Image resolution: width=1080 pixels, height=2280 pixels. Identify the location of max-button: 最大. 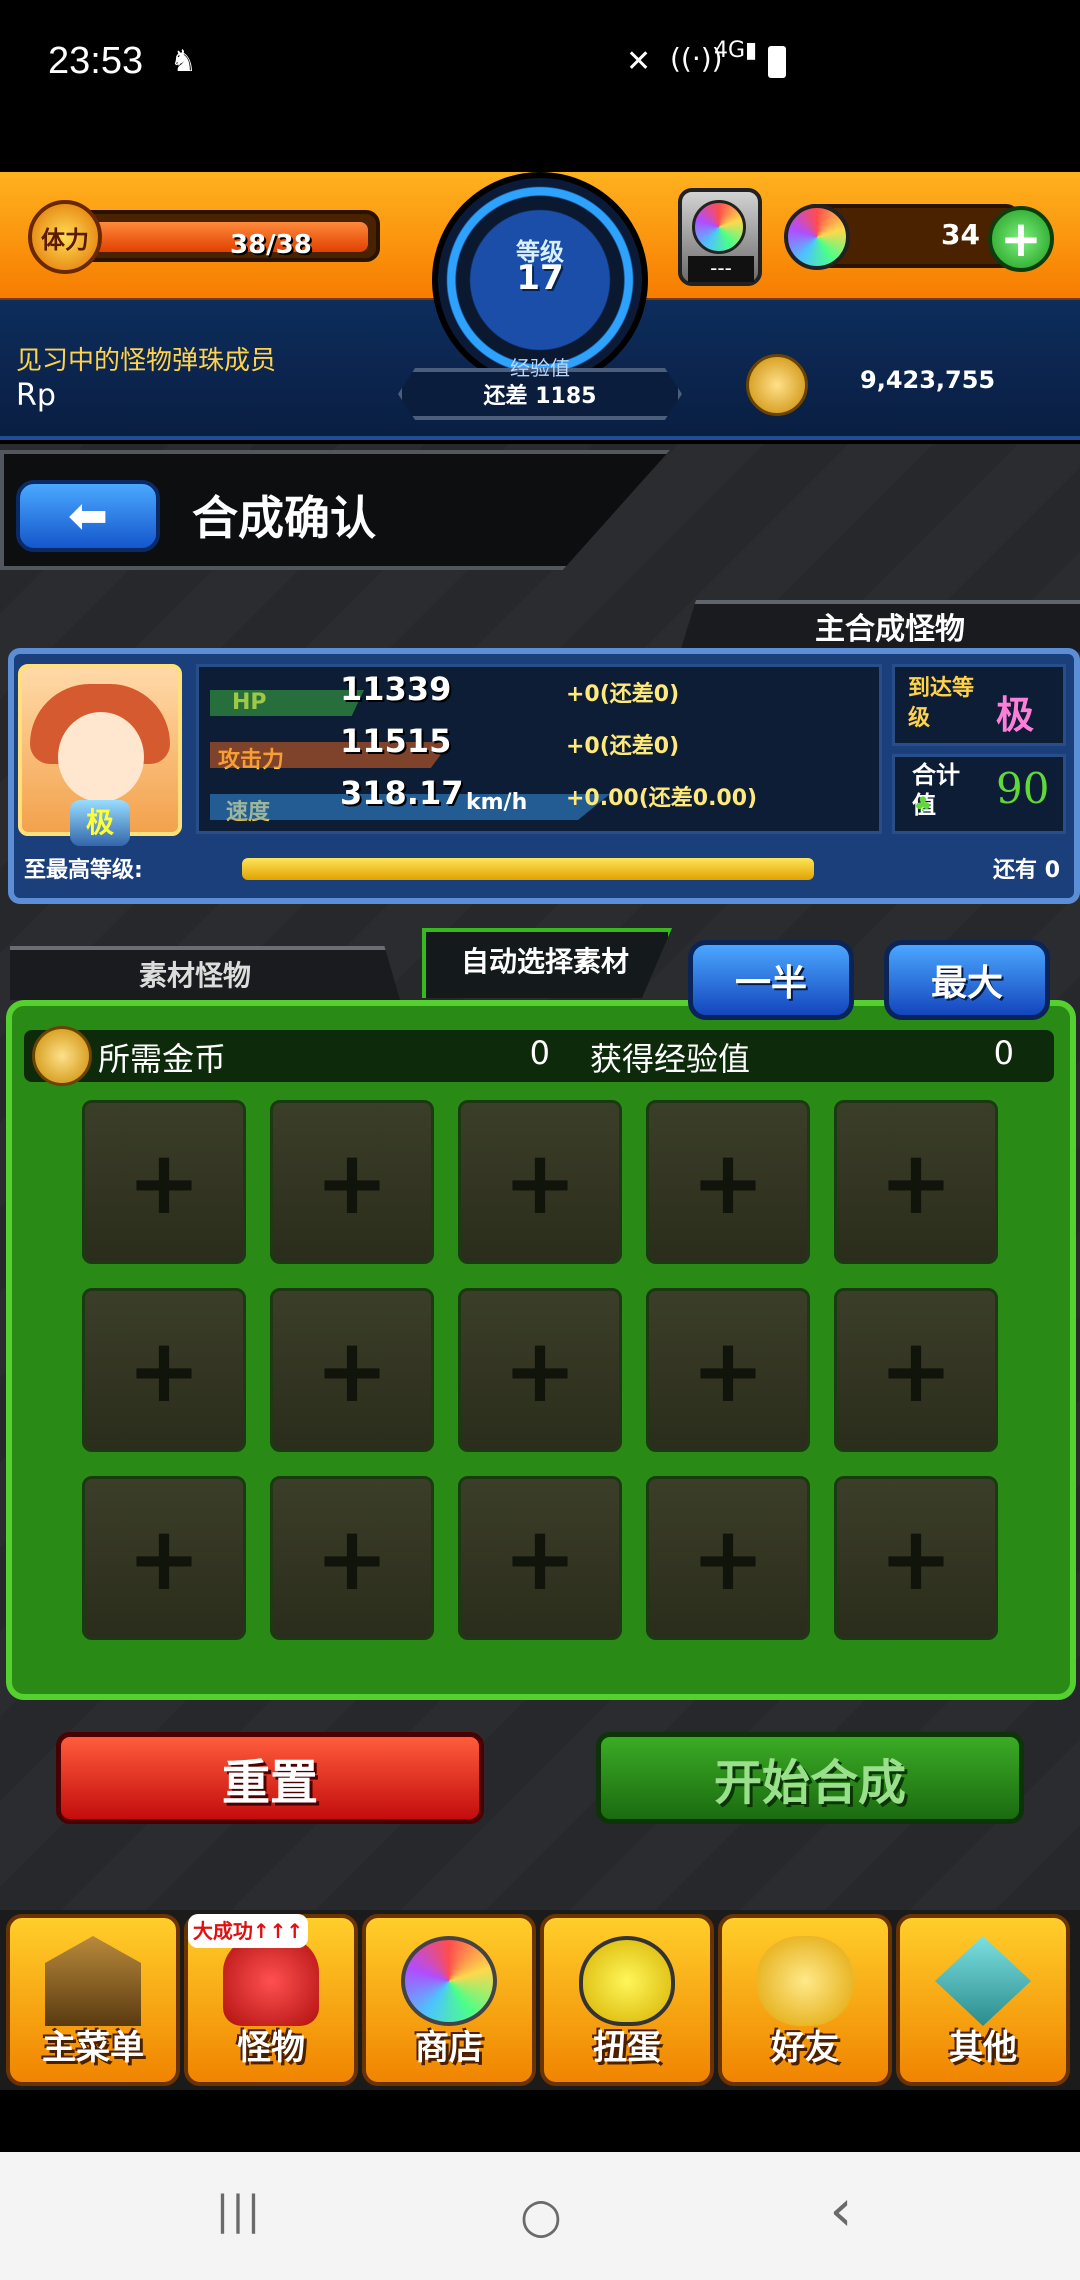
(967, 980).